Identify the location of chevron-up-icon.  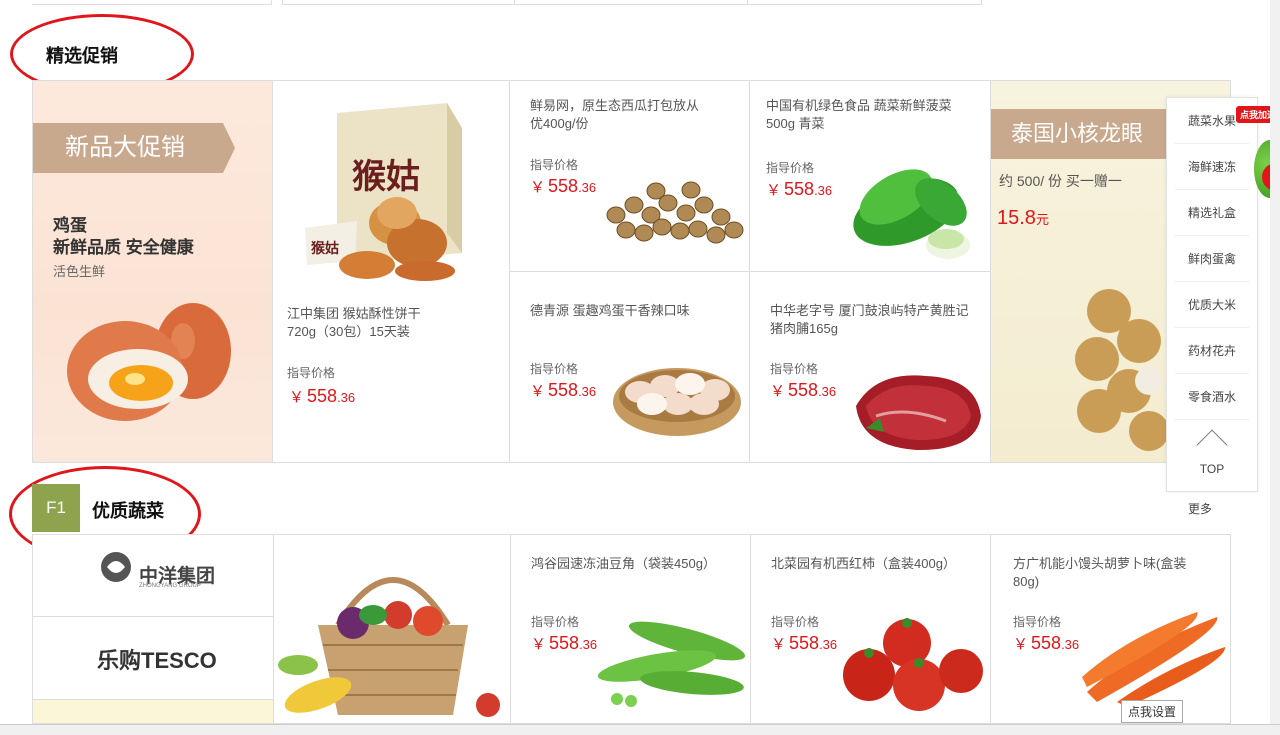
(1212, 445).